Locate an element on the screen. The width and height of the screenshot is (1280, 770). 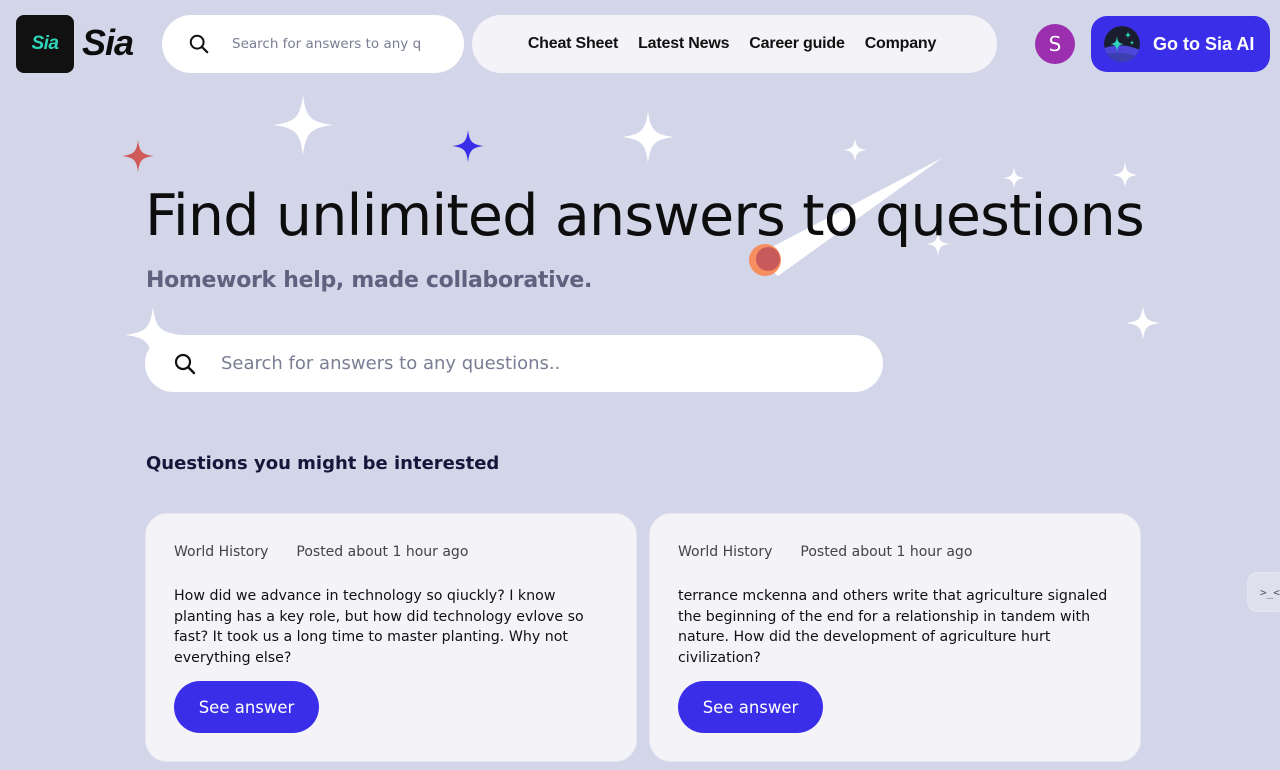
sparkle-icon-blue is located at coordinates (468, 146).